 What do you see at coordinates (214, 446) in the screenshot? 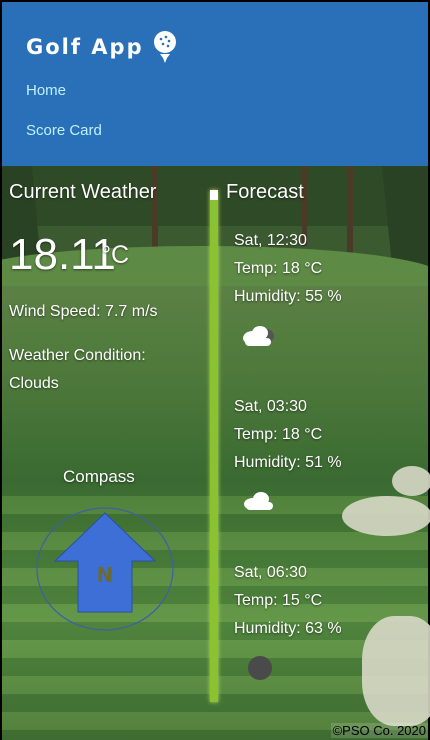
I see `column-divider` at bounding box center [214, 446].